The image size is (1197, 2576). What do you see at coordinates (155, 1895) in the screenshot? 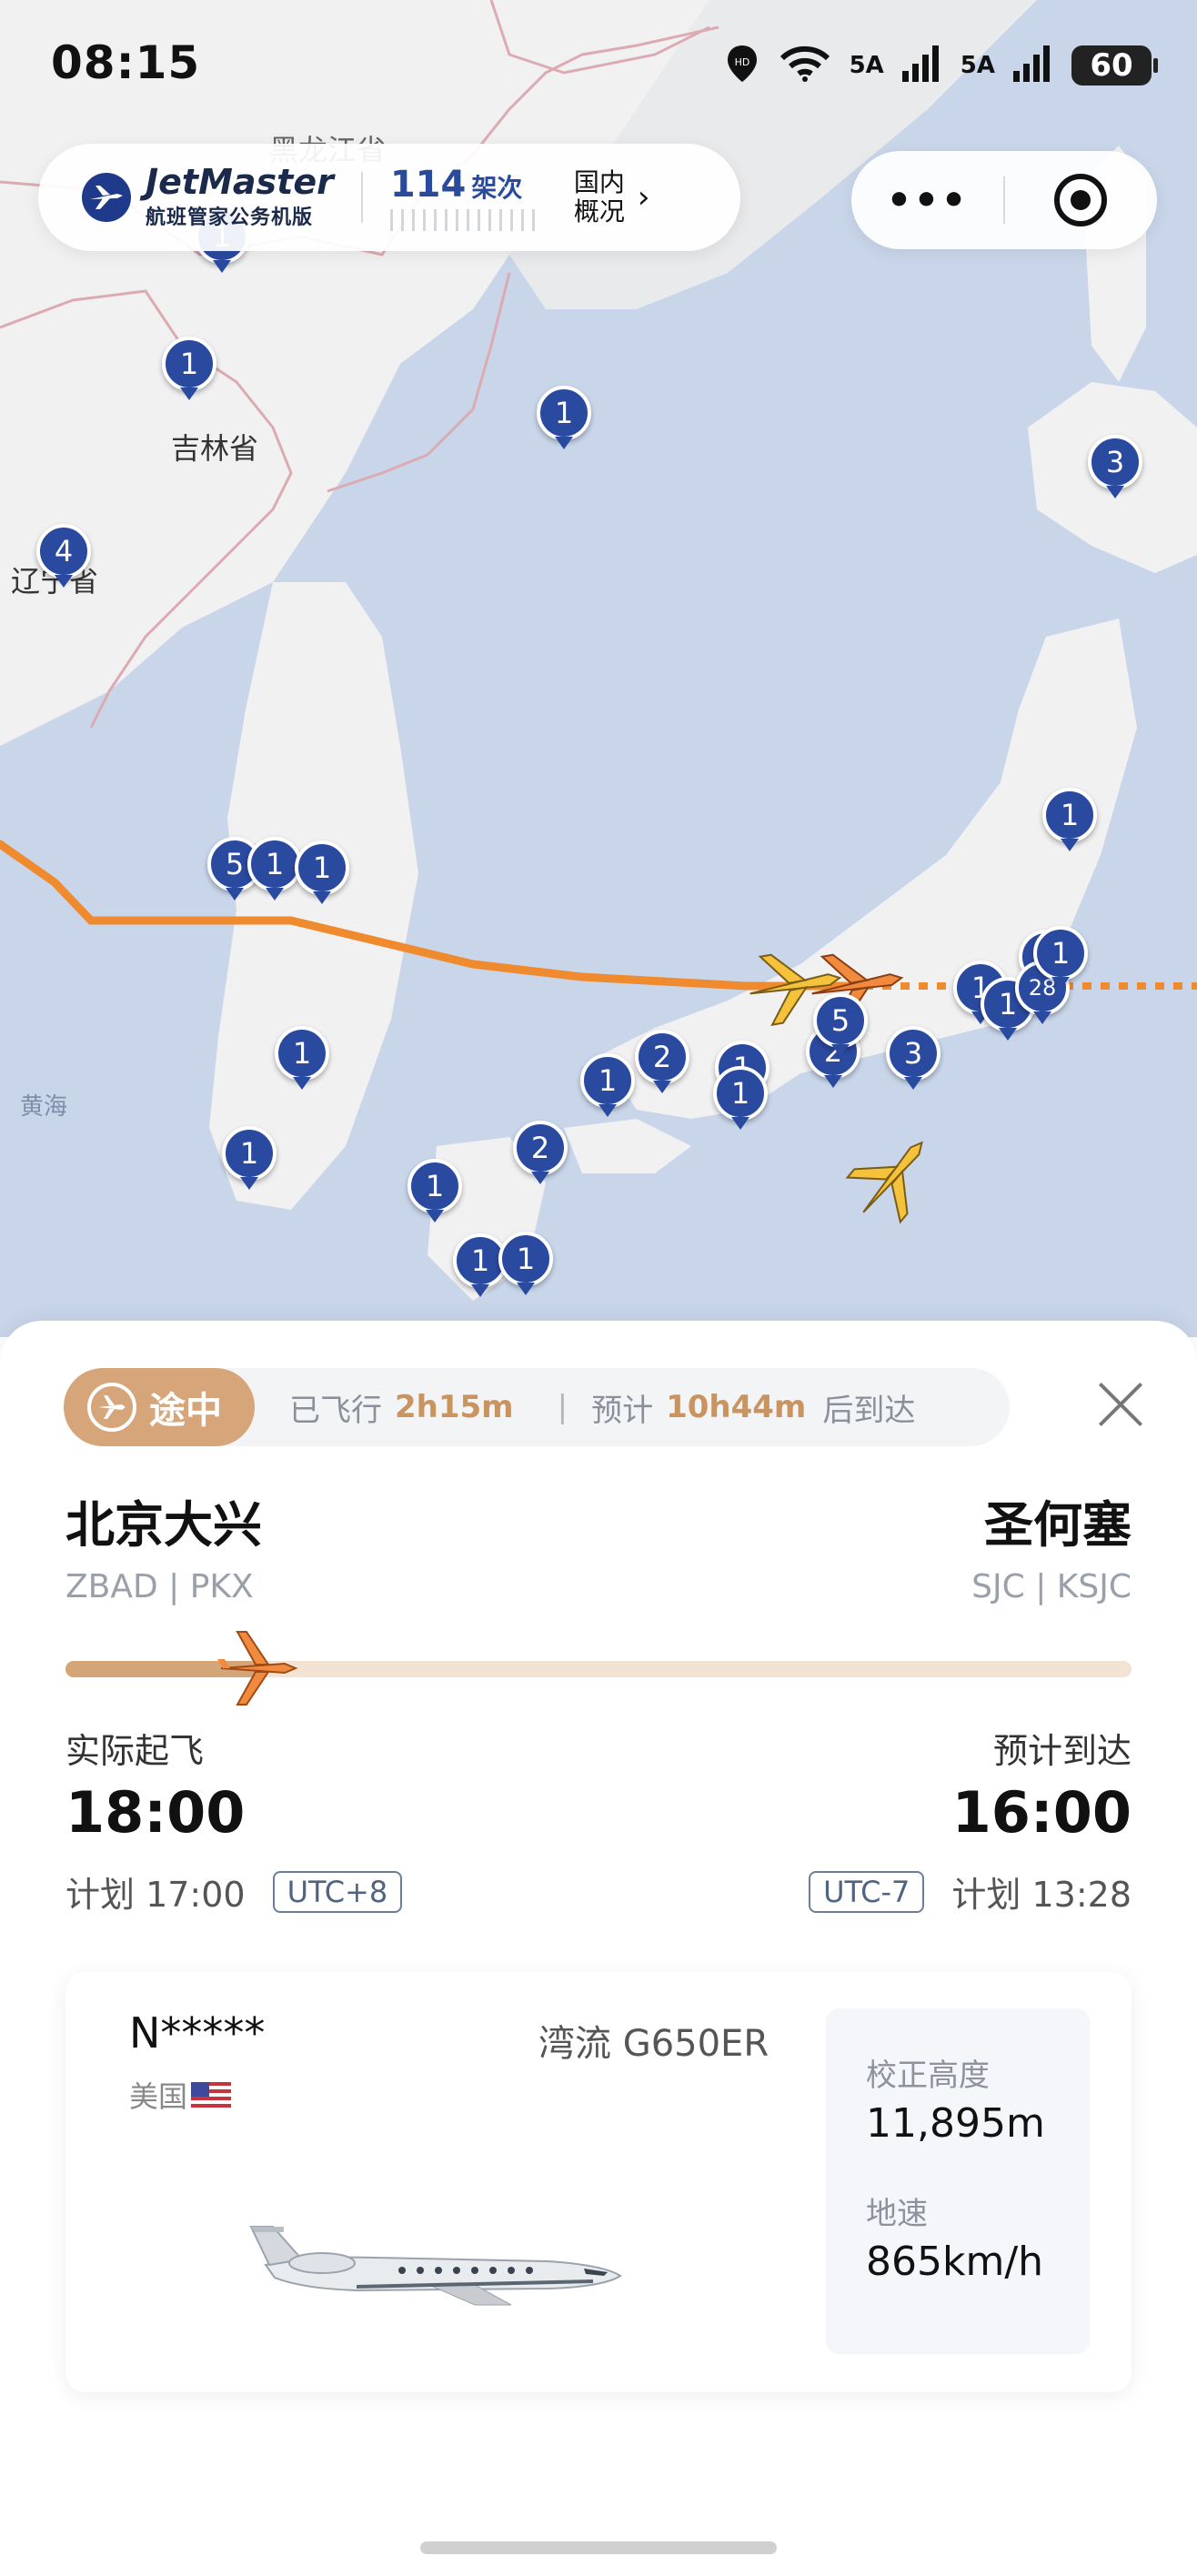
I see `departure-planned: 计划 17:00` at bounding box center [155, 1895].